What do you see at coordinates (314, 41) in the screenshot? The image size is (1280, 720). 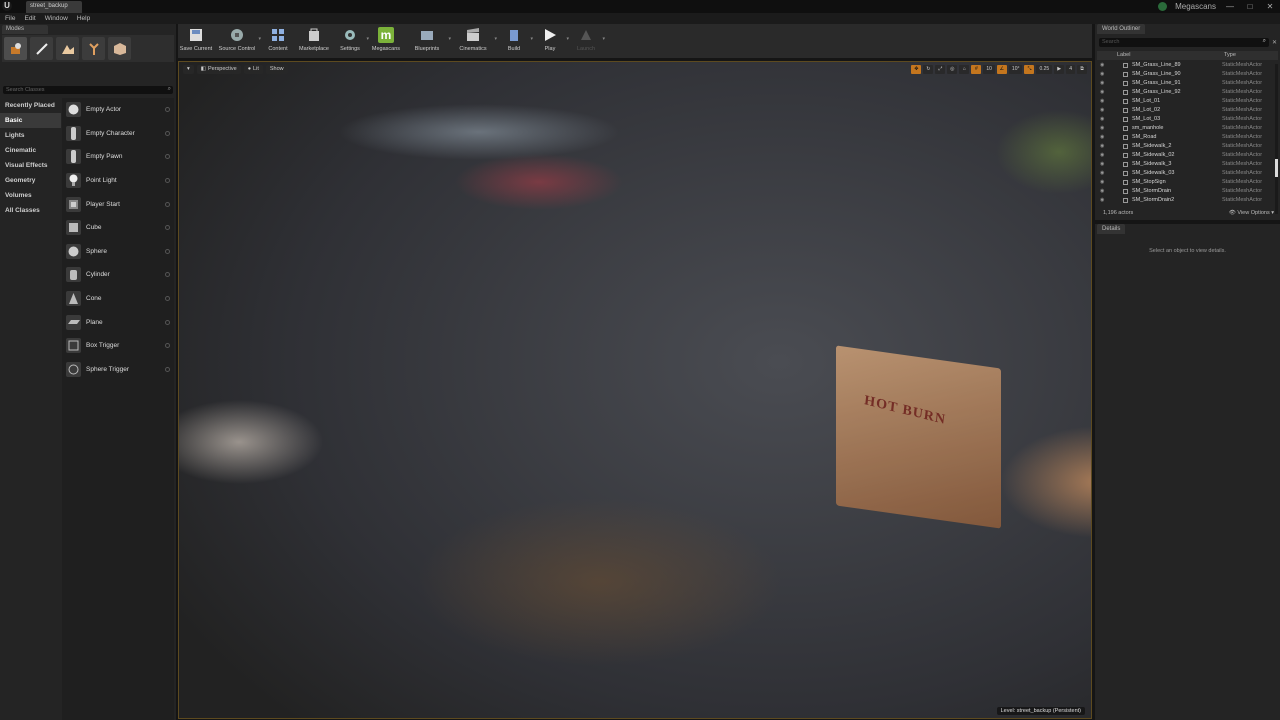 I see `marketplace-button: Marketplace` at bounding box center [314, 41].